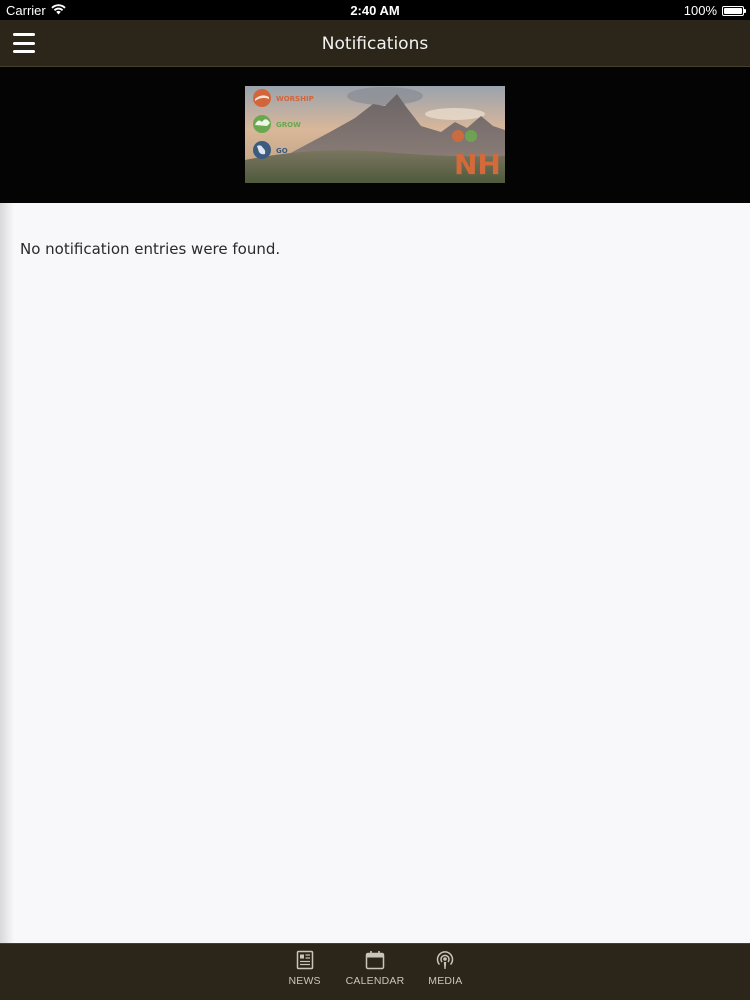  What do you see at coordinates (288, 125) in the screenshot?
I see `banner-word-grow: GROW` at bounding box center [288, 125].